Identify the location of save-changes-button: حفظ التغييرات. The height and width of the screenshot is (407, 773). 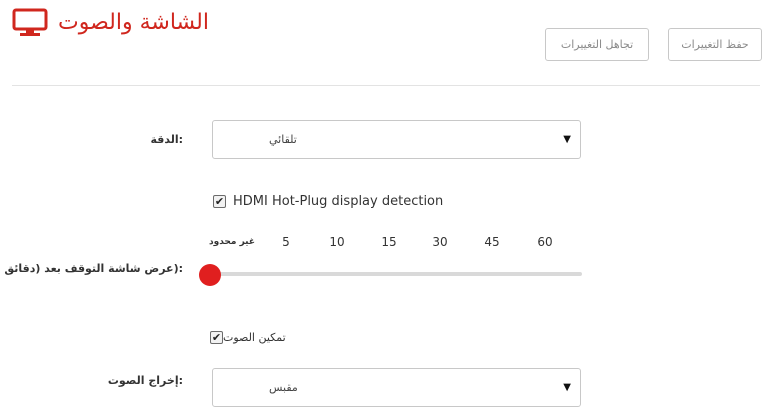
(715, 44).